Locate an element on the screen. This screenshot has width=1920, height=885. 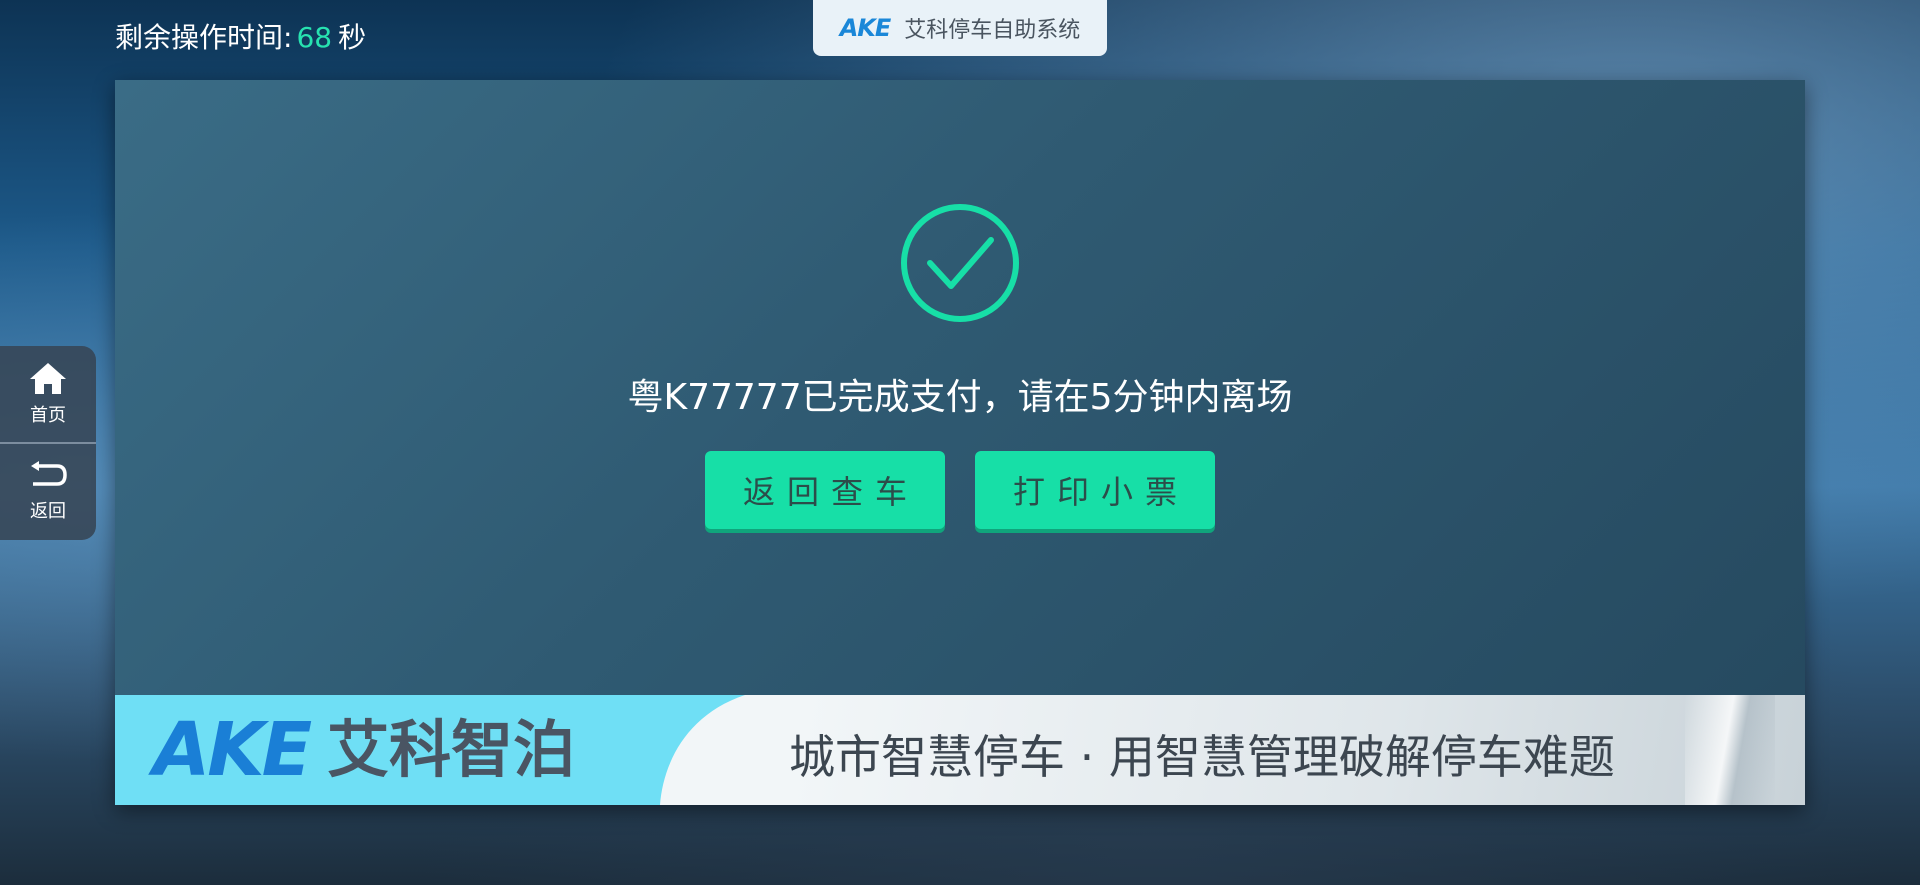
return-button: 返回 is located at coordinates (48, 492).